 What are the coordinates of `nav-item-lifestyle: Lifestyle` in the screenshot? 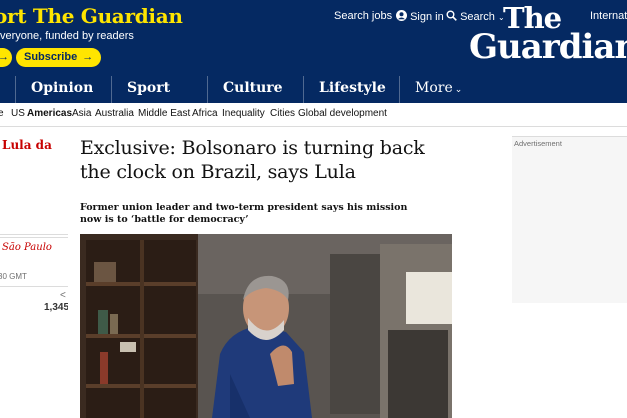 It's located at (352, 88).